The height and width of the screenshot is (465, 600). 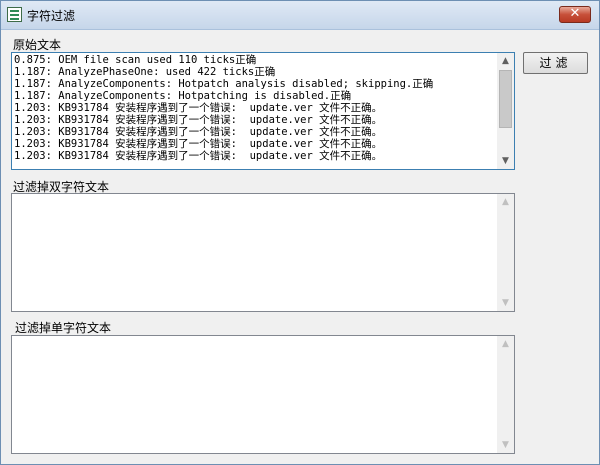 I want to click on original-text-line: 0.875: OEM file scan used 110 ticks正确, so click(x=135, y=60).